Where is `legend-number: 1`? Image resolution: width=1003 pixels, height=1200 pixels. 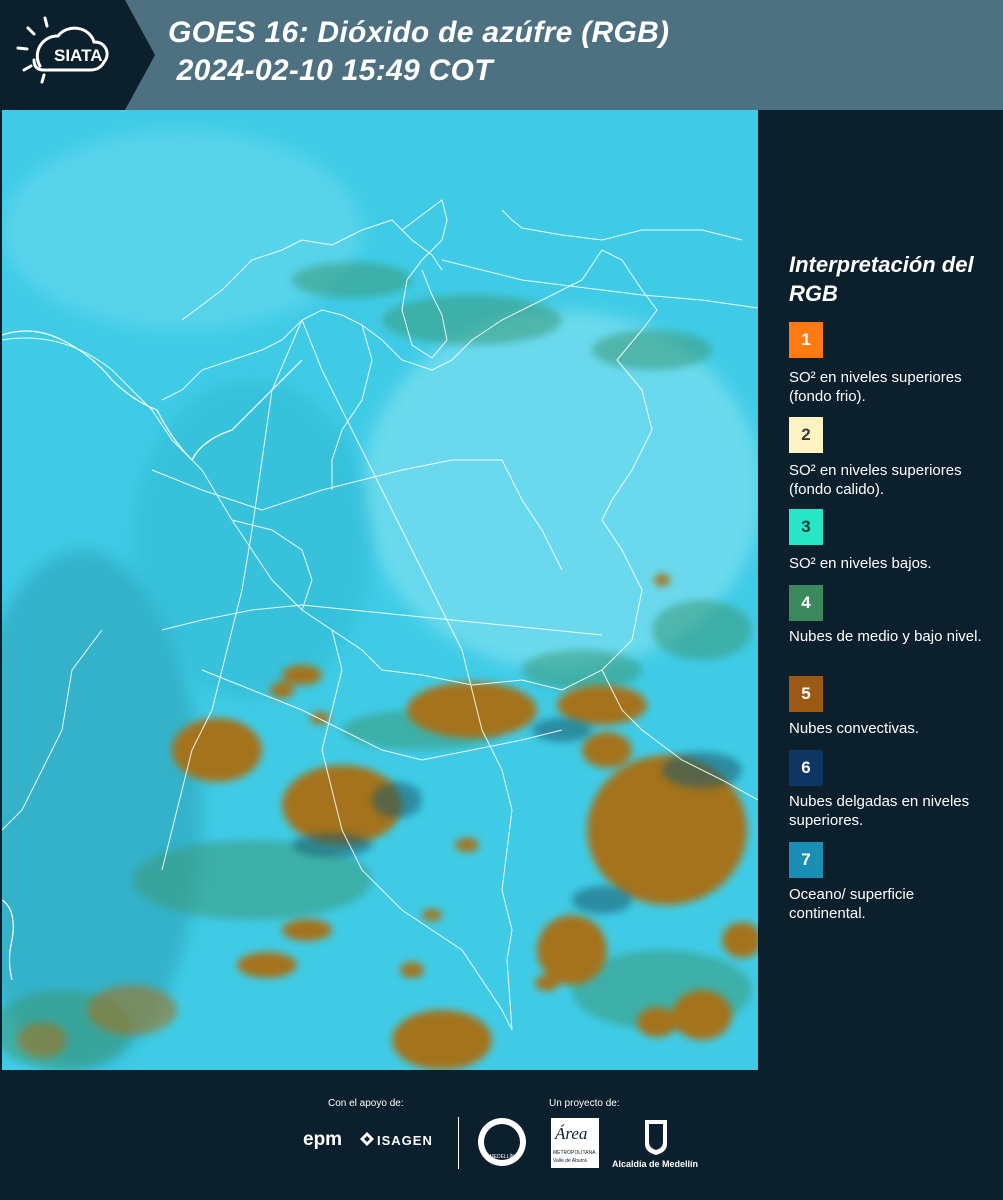
legend-number: 1 is located at coordinates (806, 339).